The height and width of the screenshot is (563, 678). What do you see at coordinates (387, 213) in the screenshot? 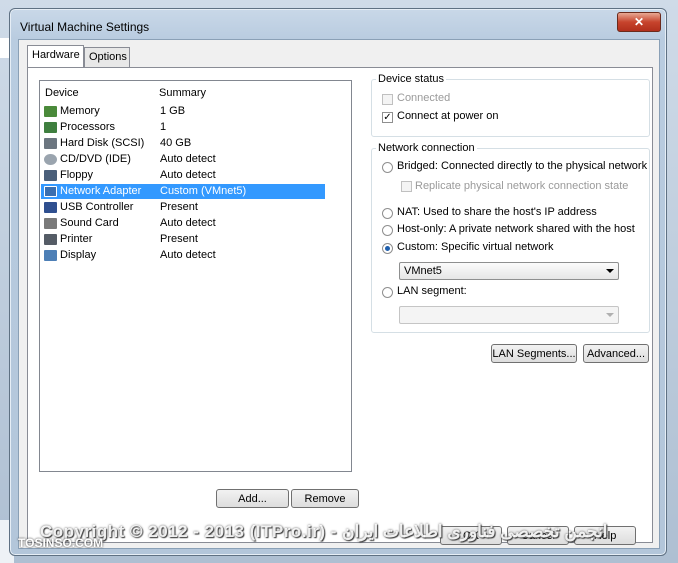
I see `nat-radio` at bounding box center [387, 213].